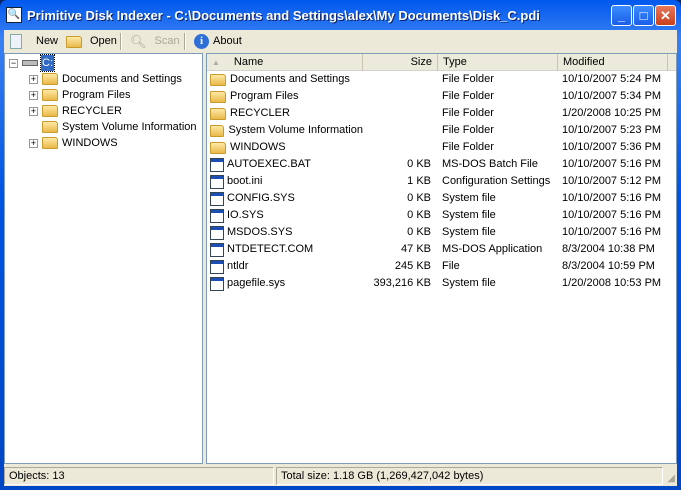 This screenshot has height=490, width=681. Describe the element at coordinates (608, 266) in the screenshot. I see `file-modified: 8/3/2004 10:59 PM` at that location.